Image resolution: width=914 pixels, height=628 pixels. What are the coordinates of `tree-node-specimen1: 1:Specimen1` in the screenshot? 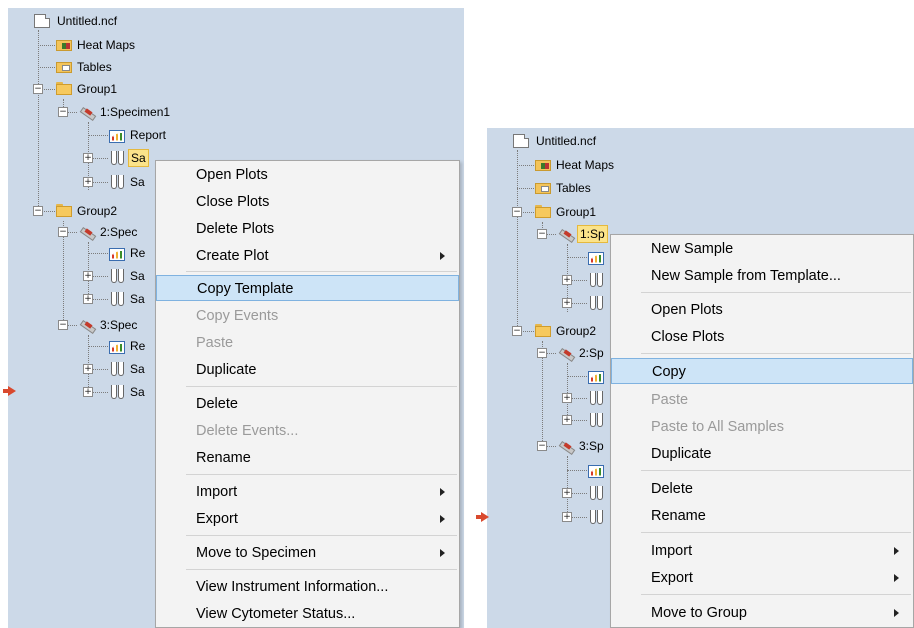 It's located at (125, 112).